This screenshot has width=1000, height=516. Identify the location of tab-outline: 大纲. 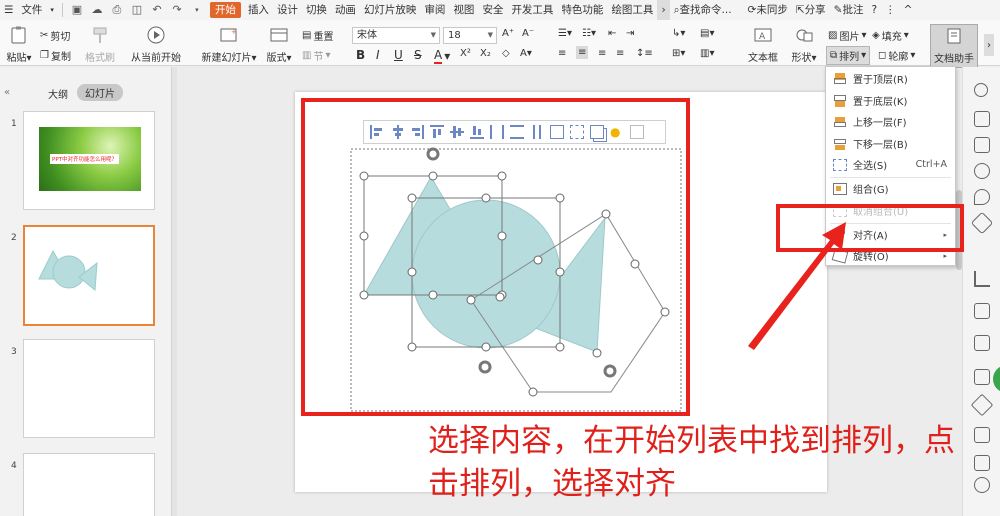
(58, 93).